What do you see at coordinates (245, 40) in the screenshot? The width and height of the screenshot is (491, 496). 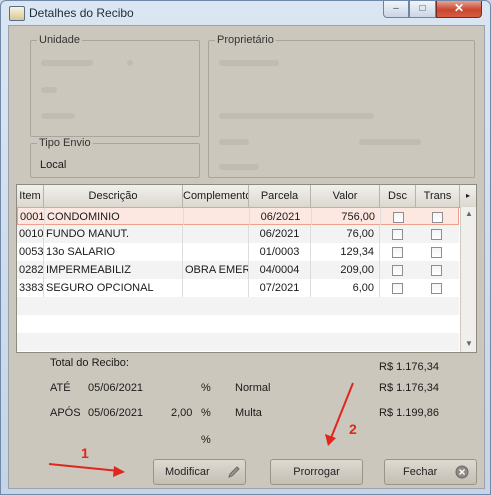 I see `proprietario-group-title: Proprietário` at bounding box center [245, 40].